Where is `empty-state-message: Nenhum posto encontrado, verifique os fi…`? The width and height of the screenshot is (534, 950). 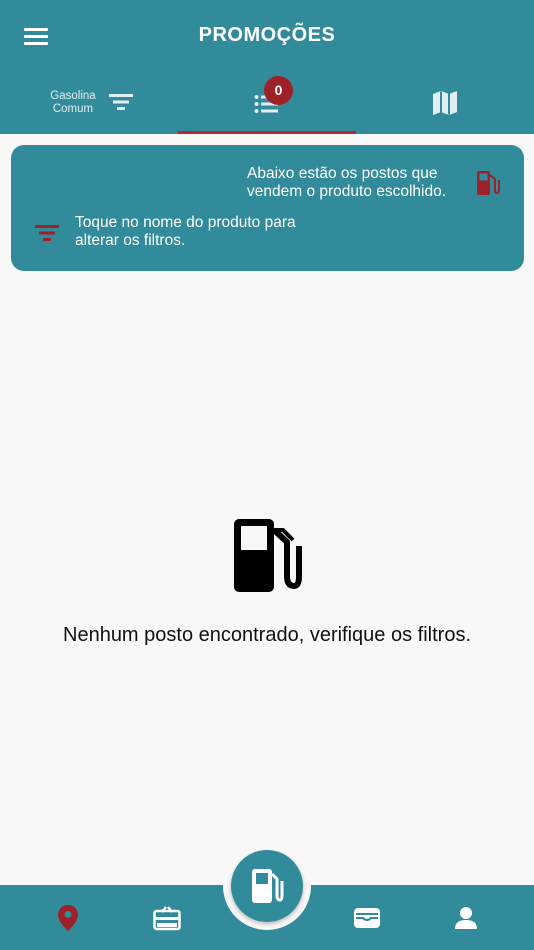
empty-state-message: Nenhum posto encontrado, verifique os fi… is located at coordinates (267, 635).